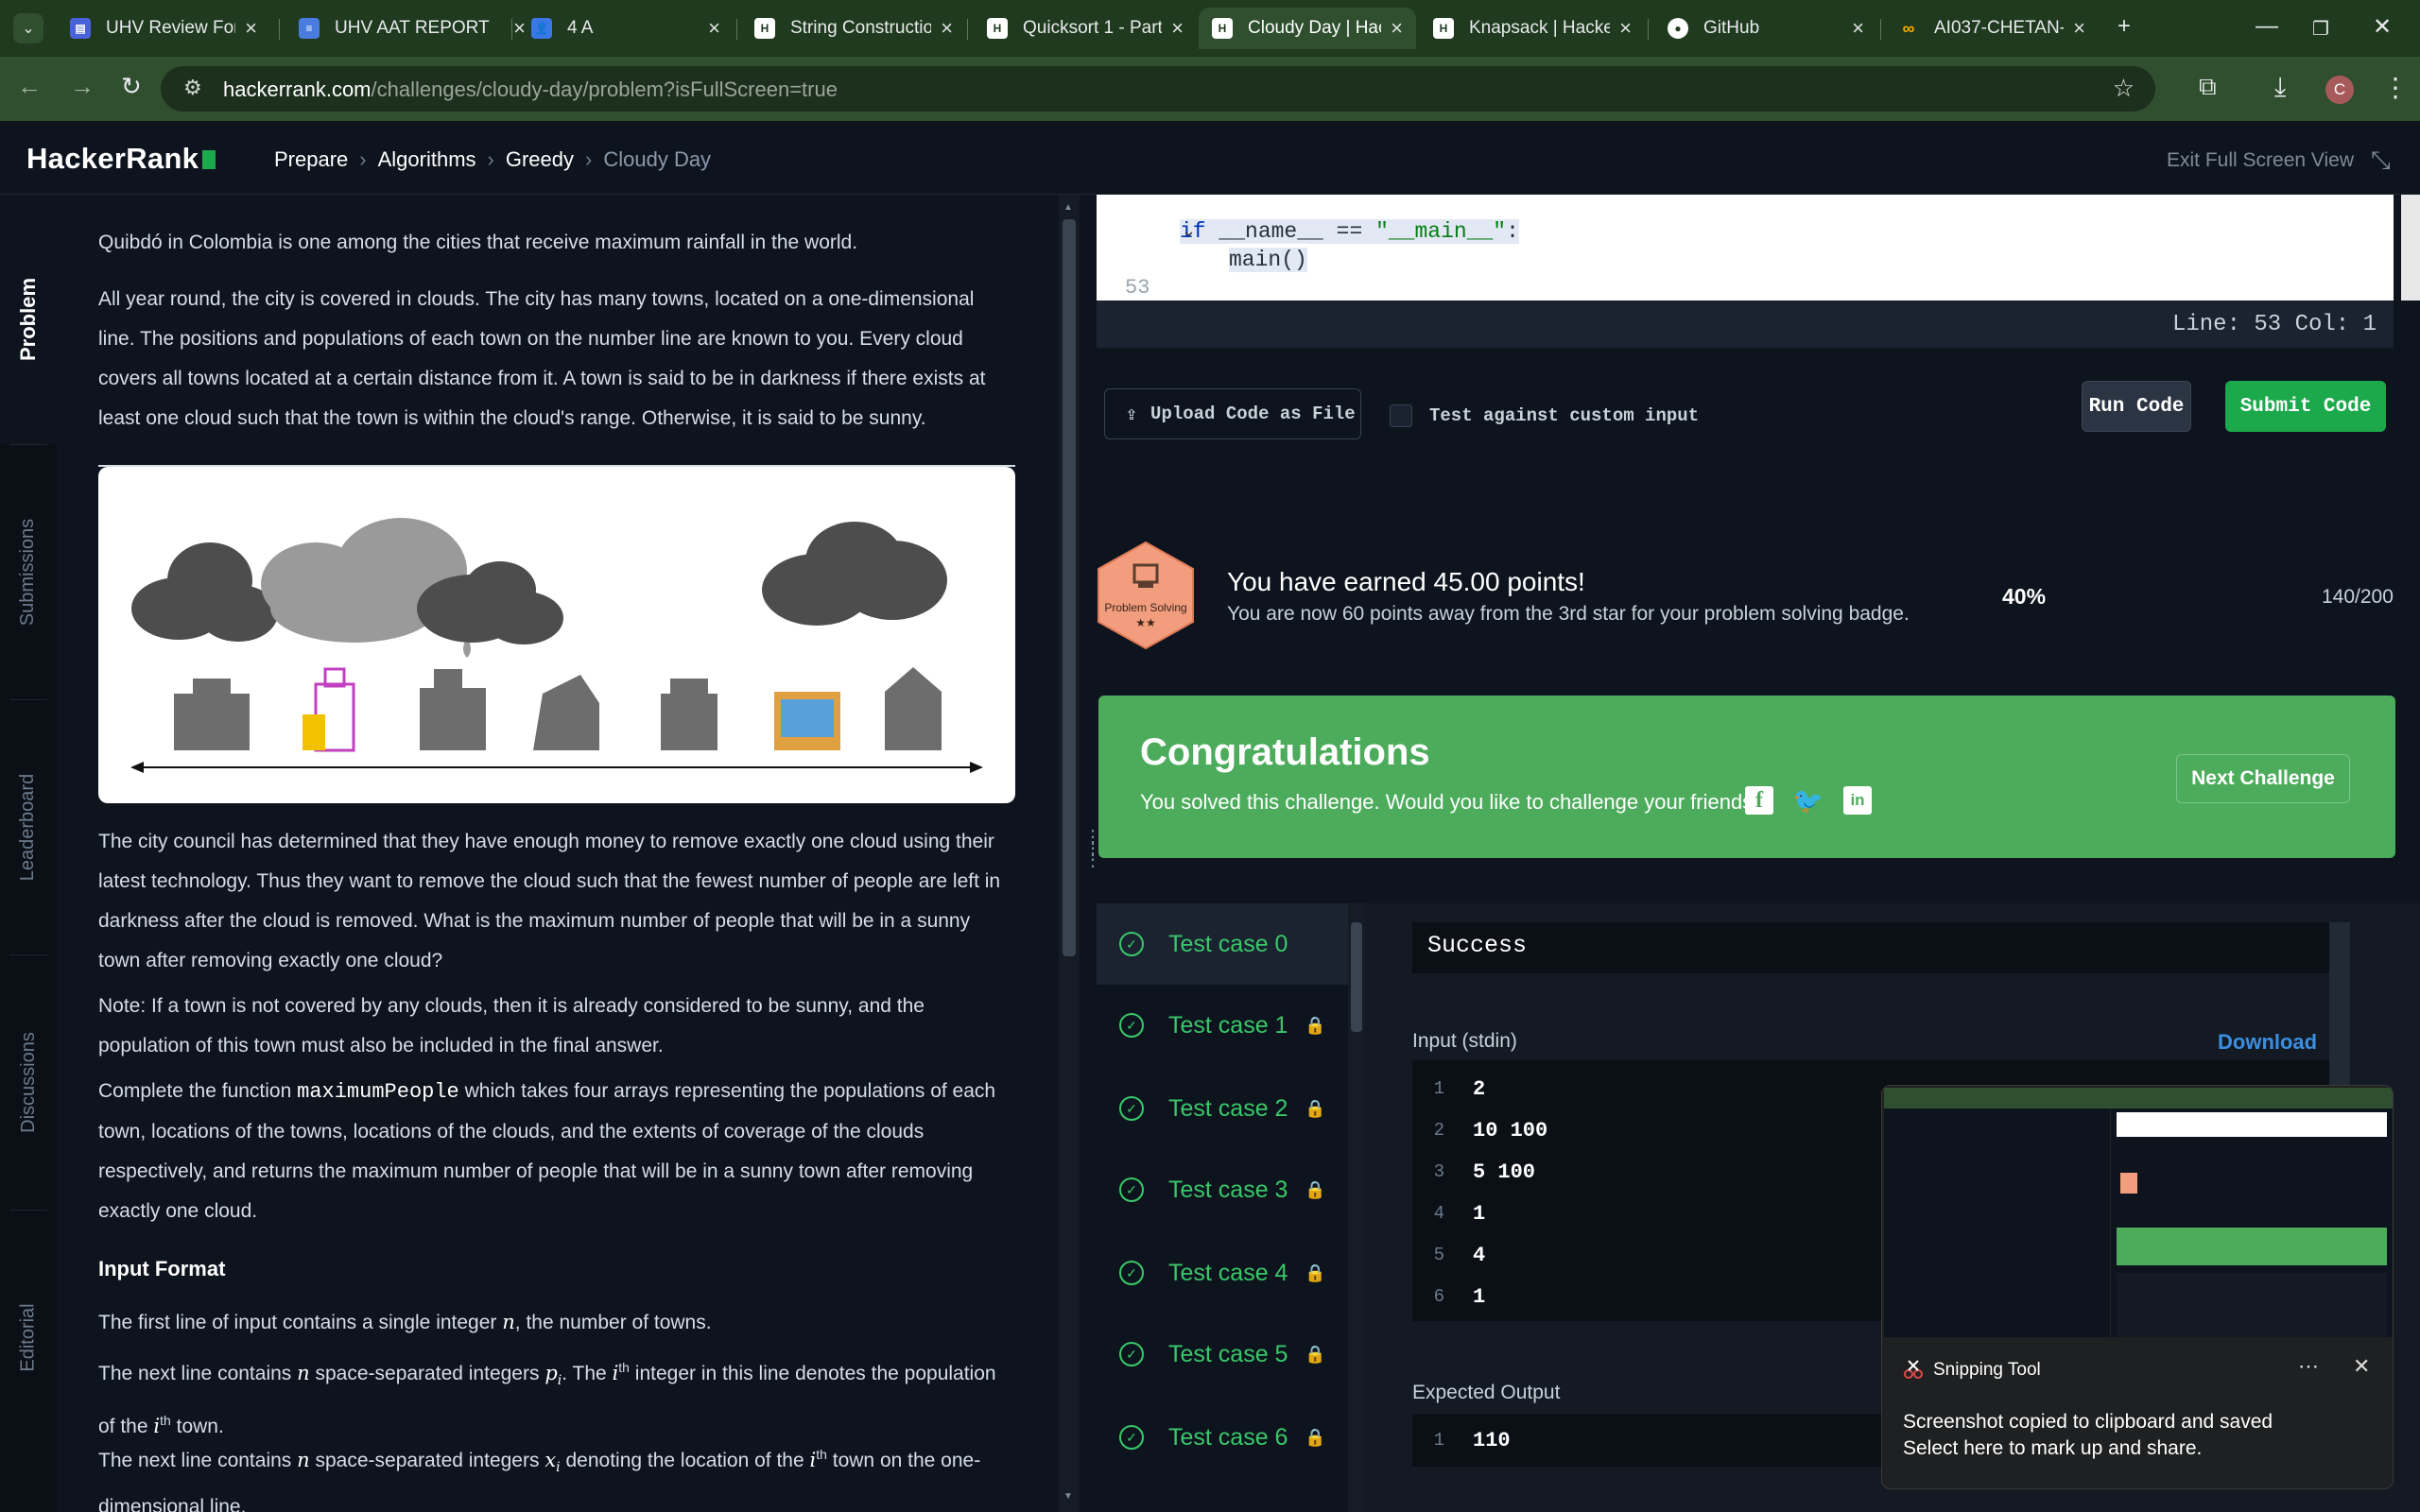  Describe the element at coordinates (1068, 207) in the screenshot. I see `scroll-up-icon: ▲` at that location.